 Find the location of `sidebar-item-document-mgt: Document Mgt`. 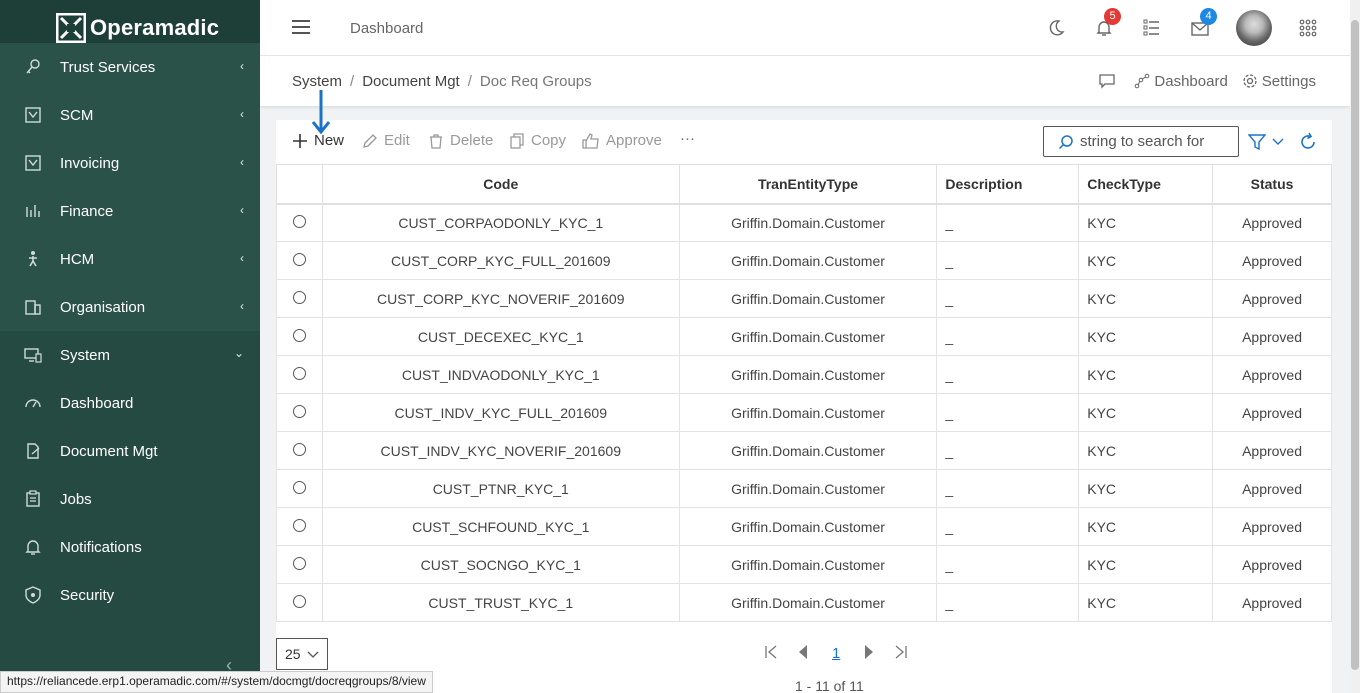

sidebar-item-document-mgt: Document Mgt is located at coordinates (130, 451).